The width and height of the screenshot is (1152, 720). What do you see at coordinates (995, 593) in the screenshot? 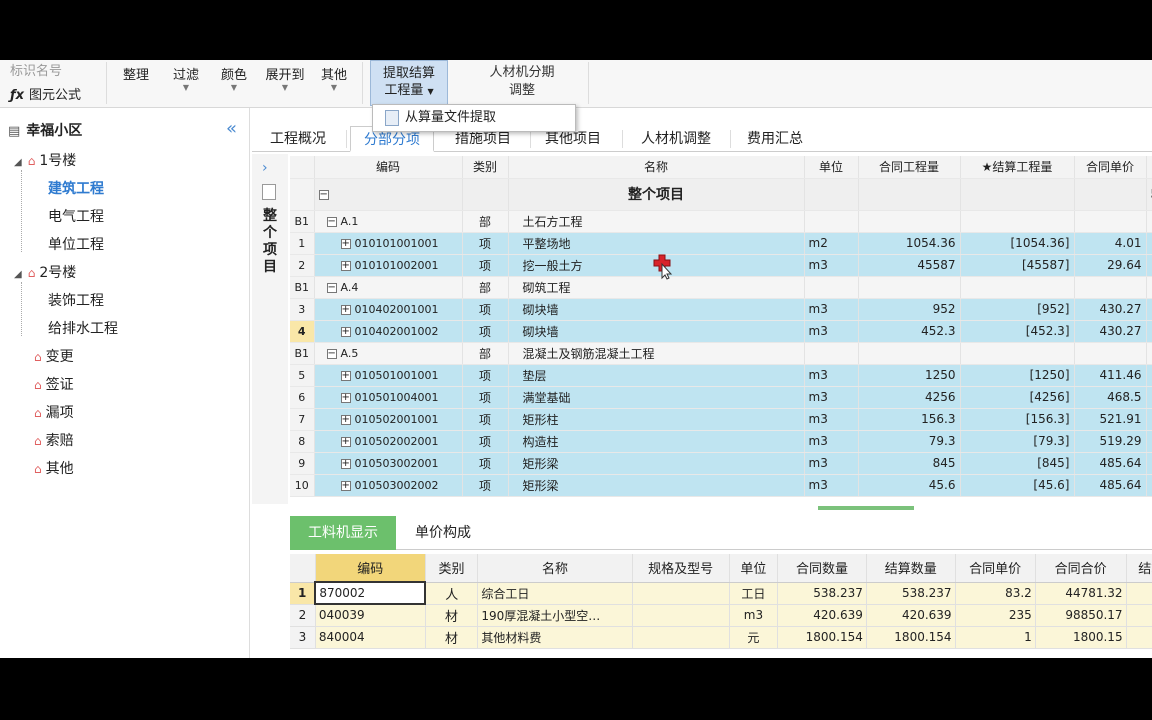
I see `price-cell: 83.2` at bounding box center [995, 593].